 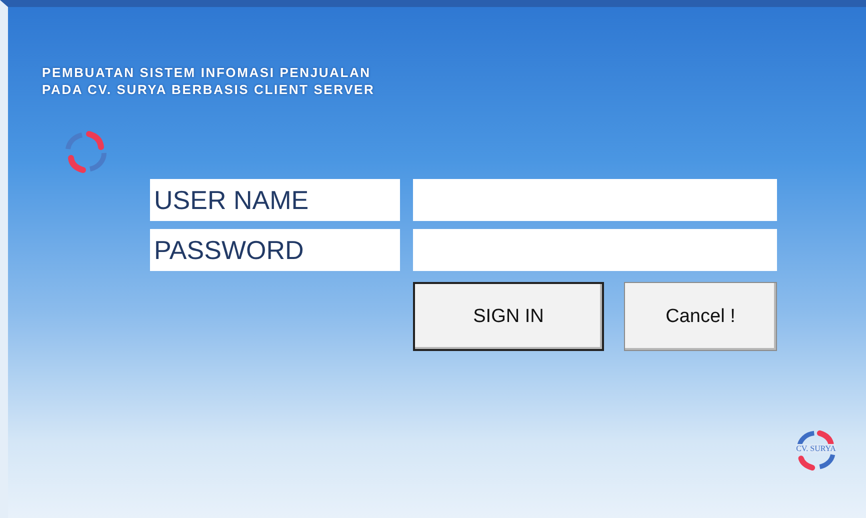 What do you see at coordinates (700, 316) in the screenshot?
I see `cancel-button: Cancel !` at bounding box center [700, 316].